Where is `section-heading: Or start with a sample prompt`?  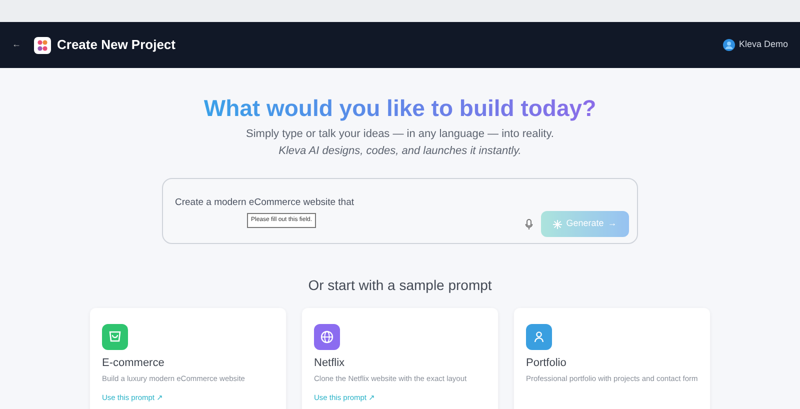
section-heading: Or start with a sample prompt is located at coordinates (400, 285).